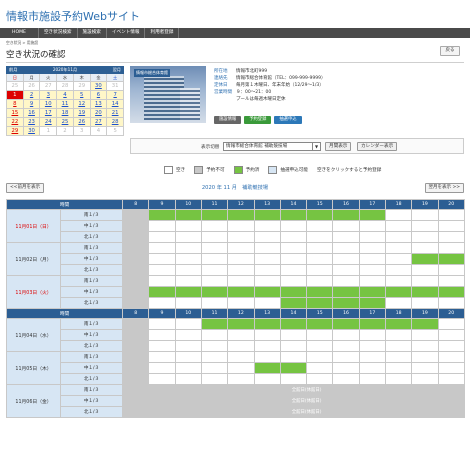 Image resolution: width=470 pixels, height=469 pixels. I want to click on calendar-day: 16, so click(32, 113).